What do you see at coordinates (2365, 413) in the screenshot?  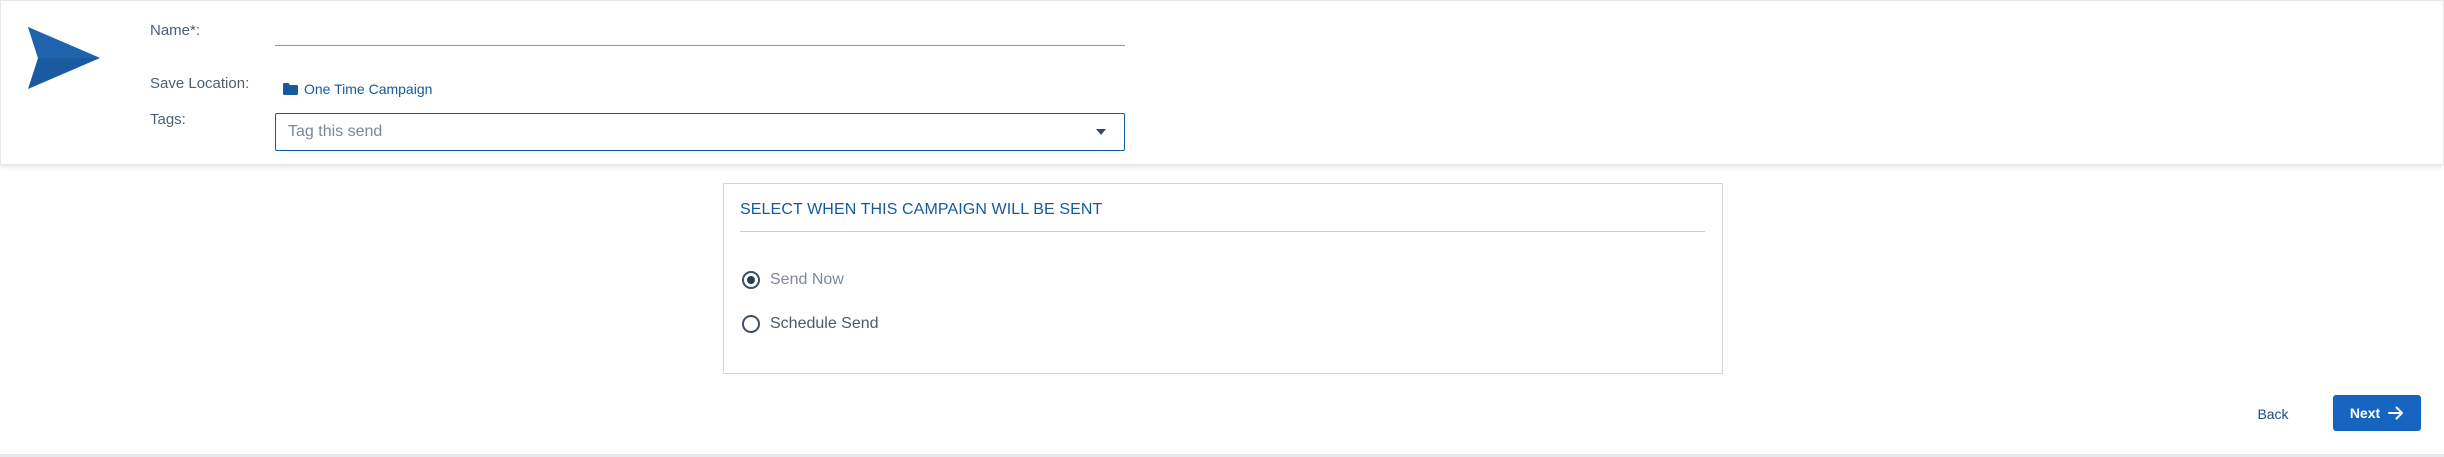 I see `next-button-label: Next` at bounding box center [2365, 413].